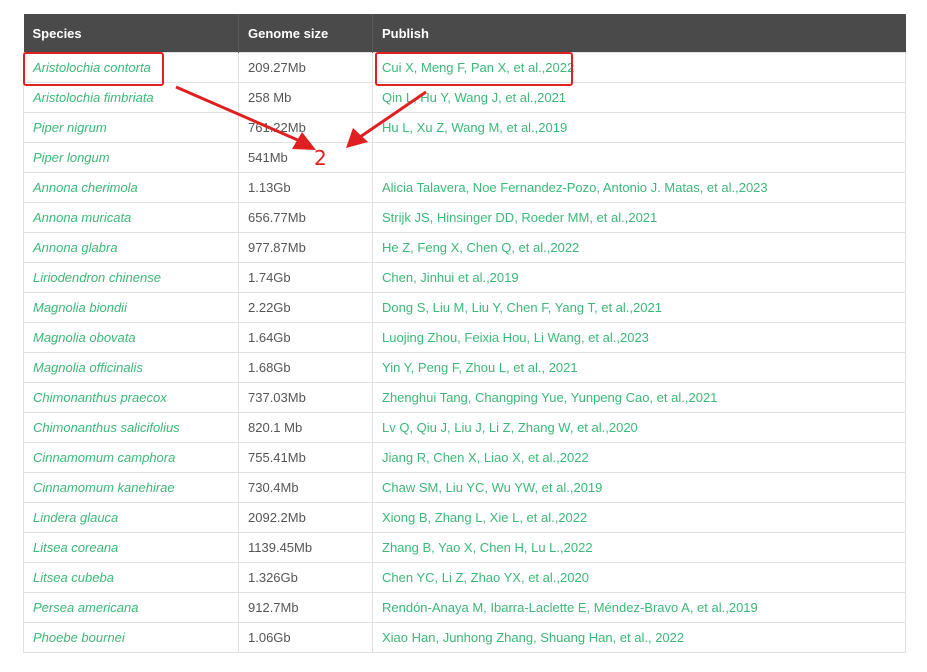 The height and width of the screenshot is (672, 927). Describe the element at coordinates (305, 577) in the screenshot. I see `genome-size-cell: 1.326Gb` at that location.